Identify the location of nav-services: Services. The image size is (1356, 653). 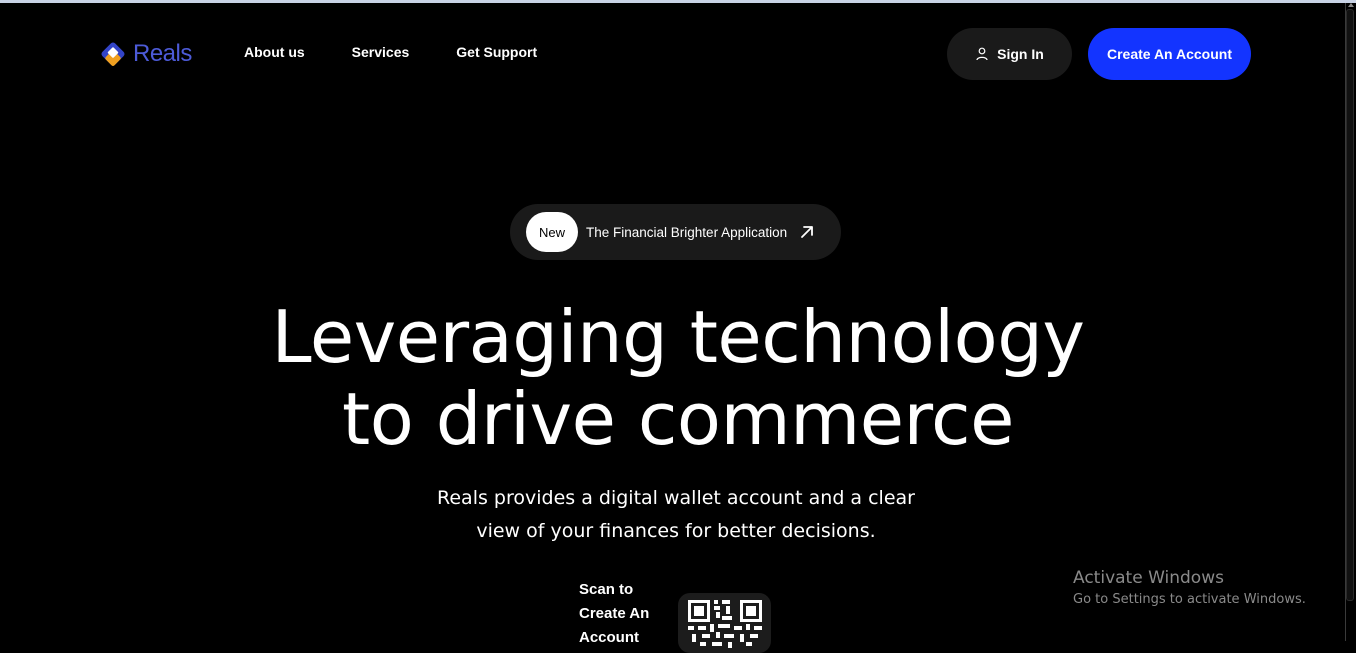
(381, 52).